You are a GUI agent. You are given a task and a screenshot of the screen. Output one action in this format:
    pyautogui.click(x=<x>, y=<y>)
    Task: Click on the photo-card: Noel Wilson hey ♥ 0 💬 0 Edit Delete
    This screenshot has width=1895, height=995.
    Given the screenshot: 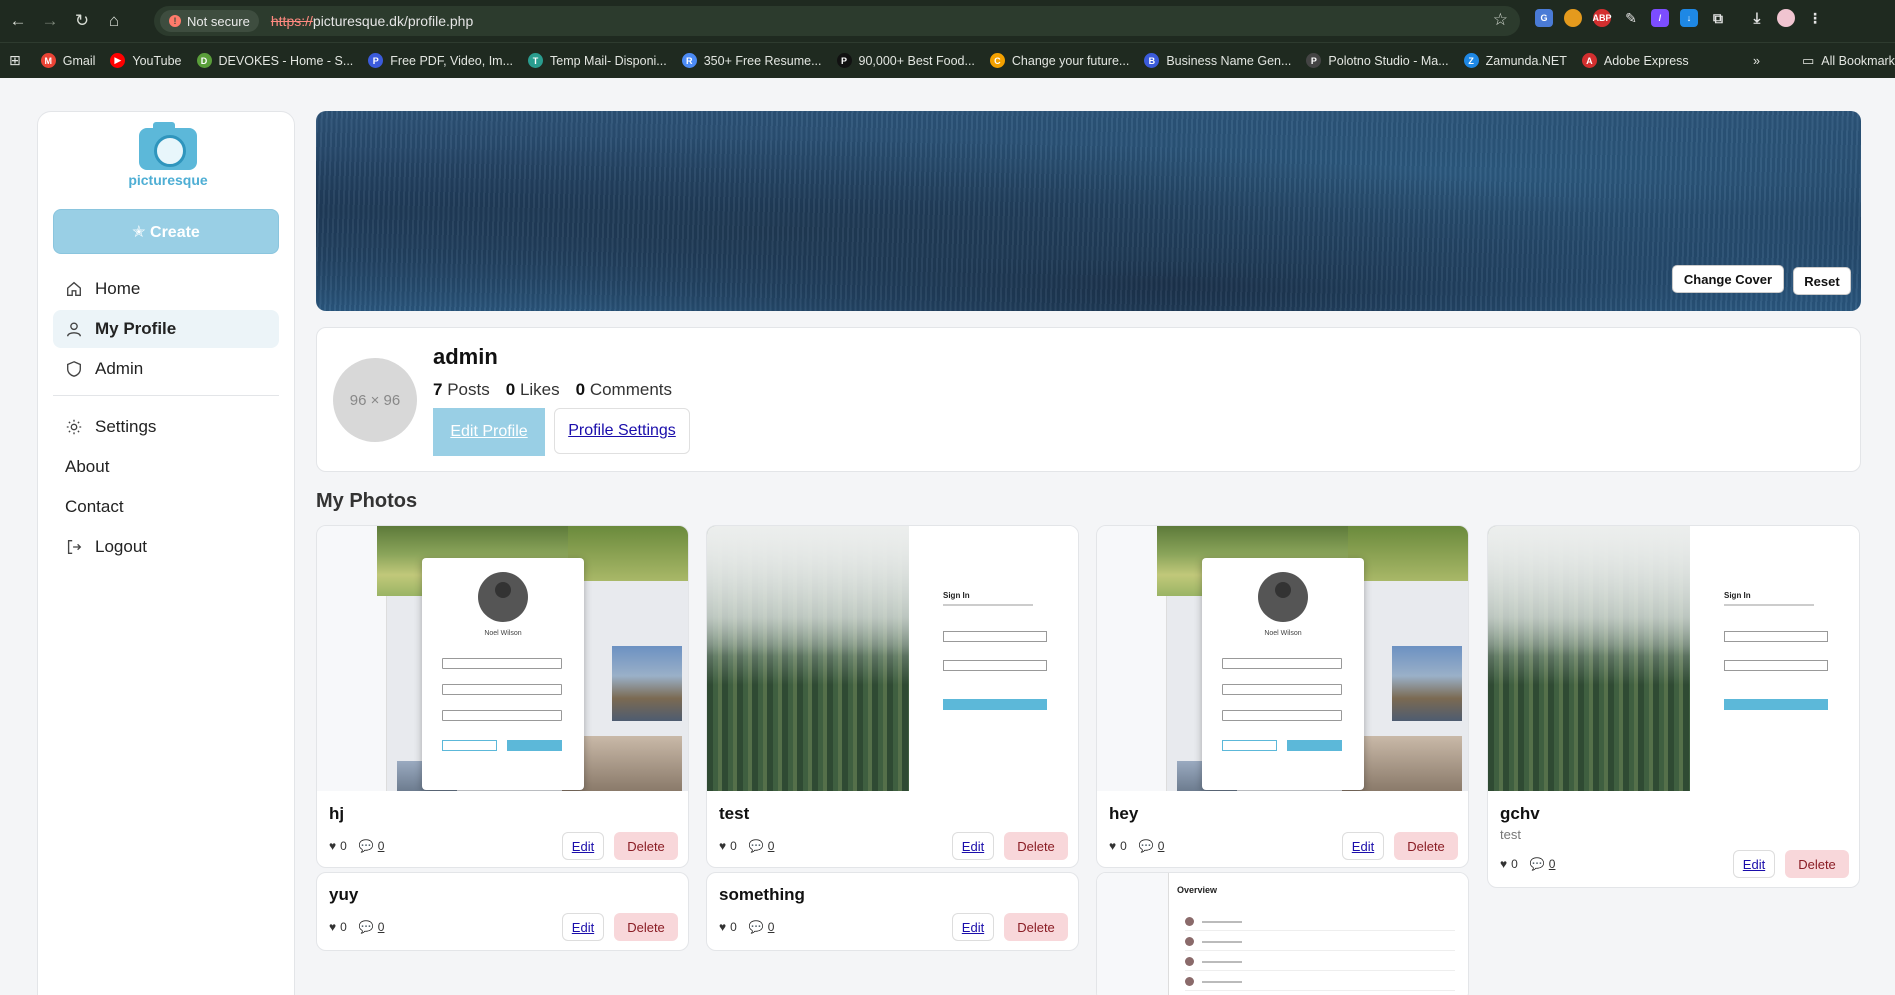 What is the action you would take?
    pyautogui.click(x=1282, y=696)
    